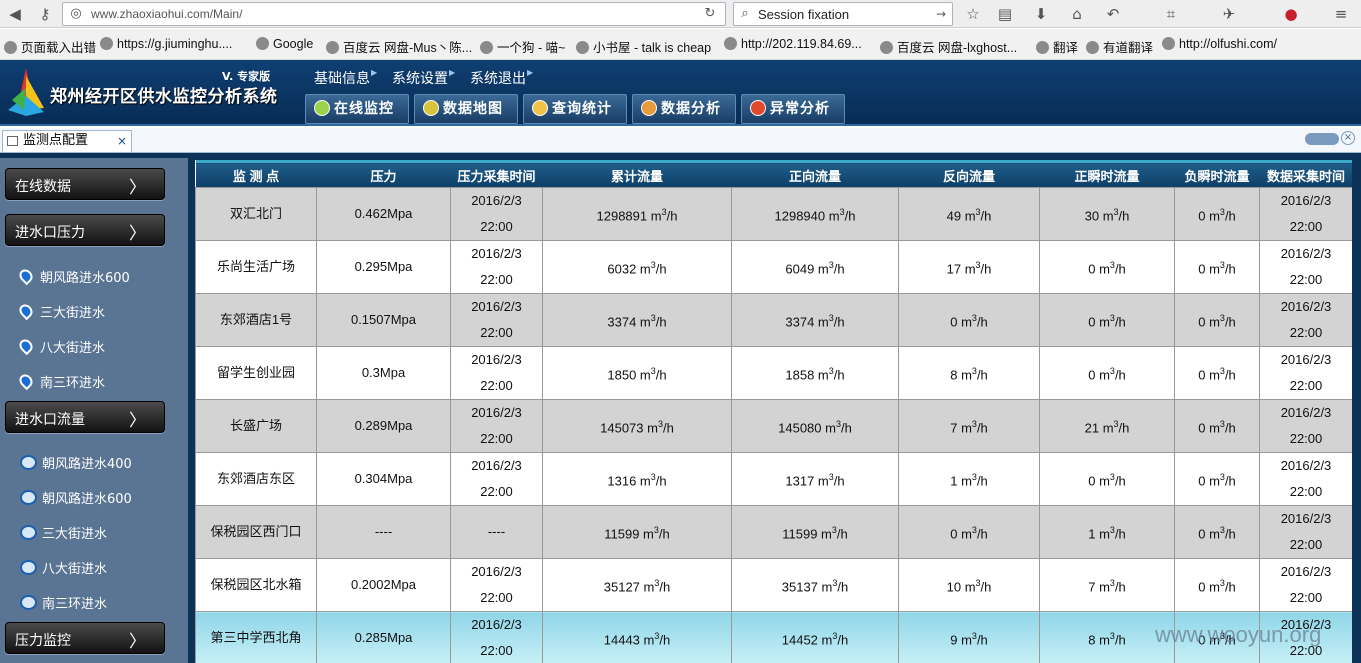 This screenshot has width=1361, height=663. I want to click on bookmark-star-icon: ☆, so click(973, 14).